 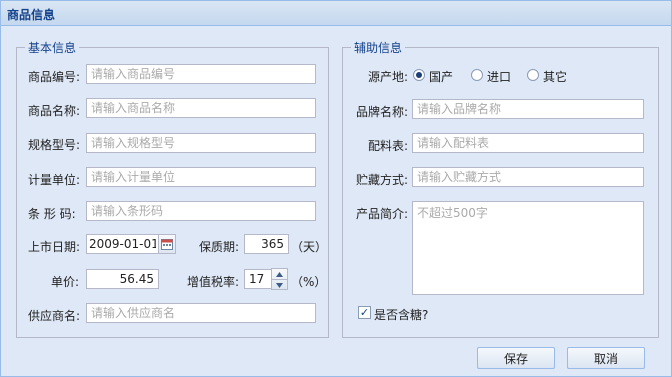 I want to click on stepper-up-button, so click(x=279, y=274).